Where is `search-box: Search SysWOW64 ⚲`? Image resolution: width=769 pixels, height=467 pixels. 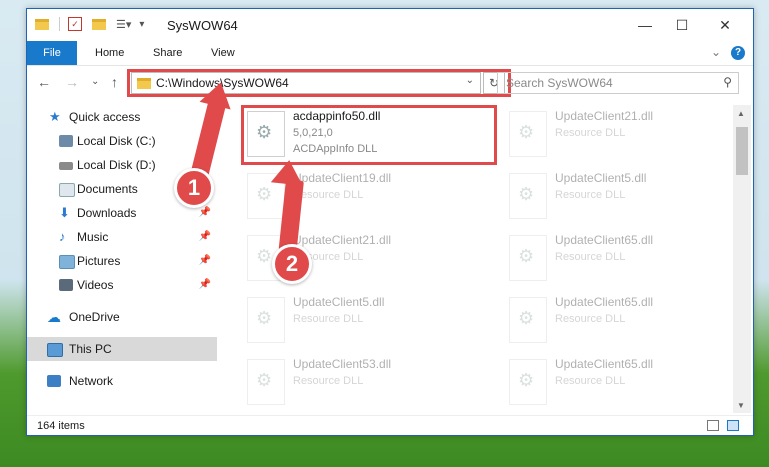 search-box: Search SysWOW64 ⚲ is located at coordinates (618, 83).